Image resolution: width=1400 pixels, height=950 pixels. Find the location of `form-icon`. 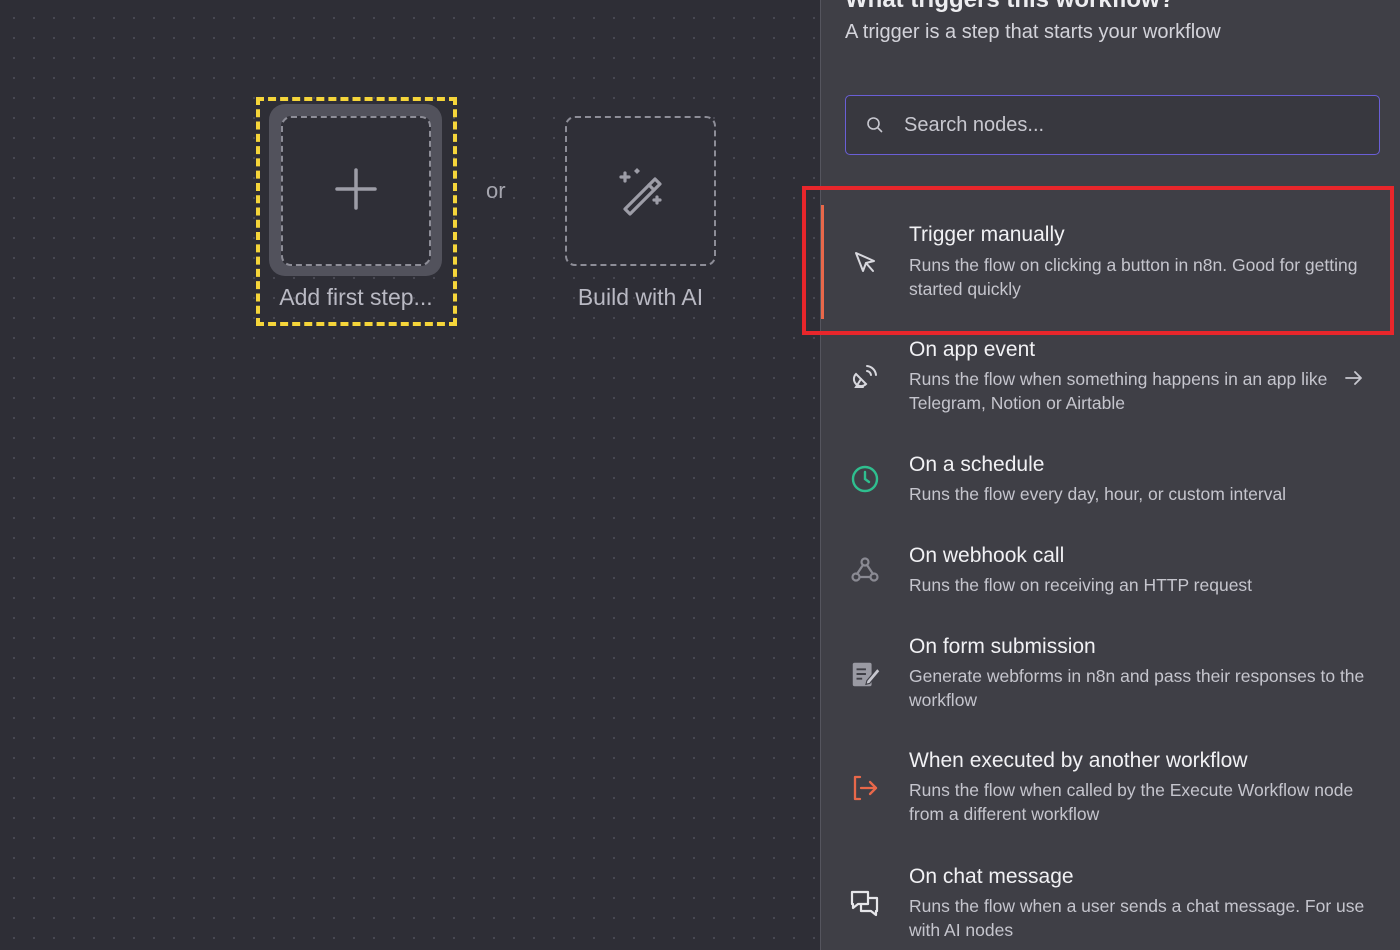

form-icon is located at coordinates (865, 674).